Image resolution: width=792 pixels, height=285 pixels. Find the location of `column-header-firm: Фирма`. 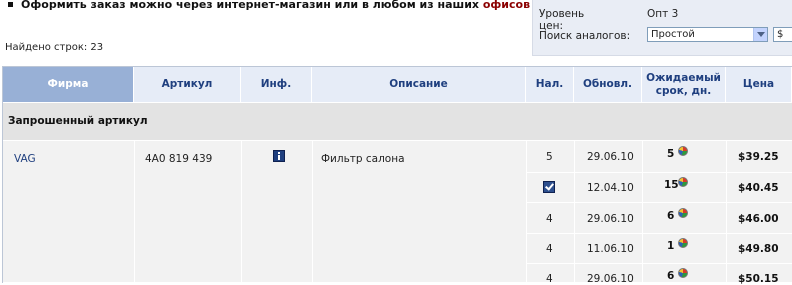

column-header-firm: Фирма is located at coordinates (68, 84).